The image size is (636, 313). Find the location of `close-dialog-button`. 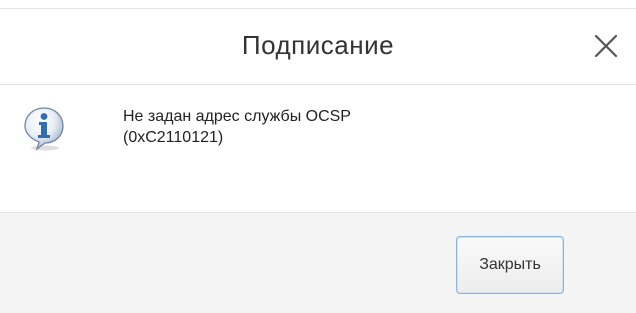

close-dialog-button is located at coordinates (606, 46).